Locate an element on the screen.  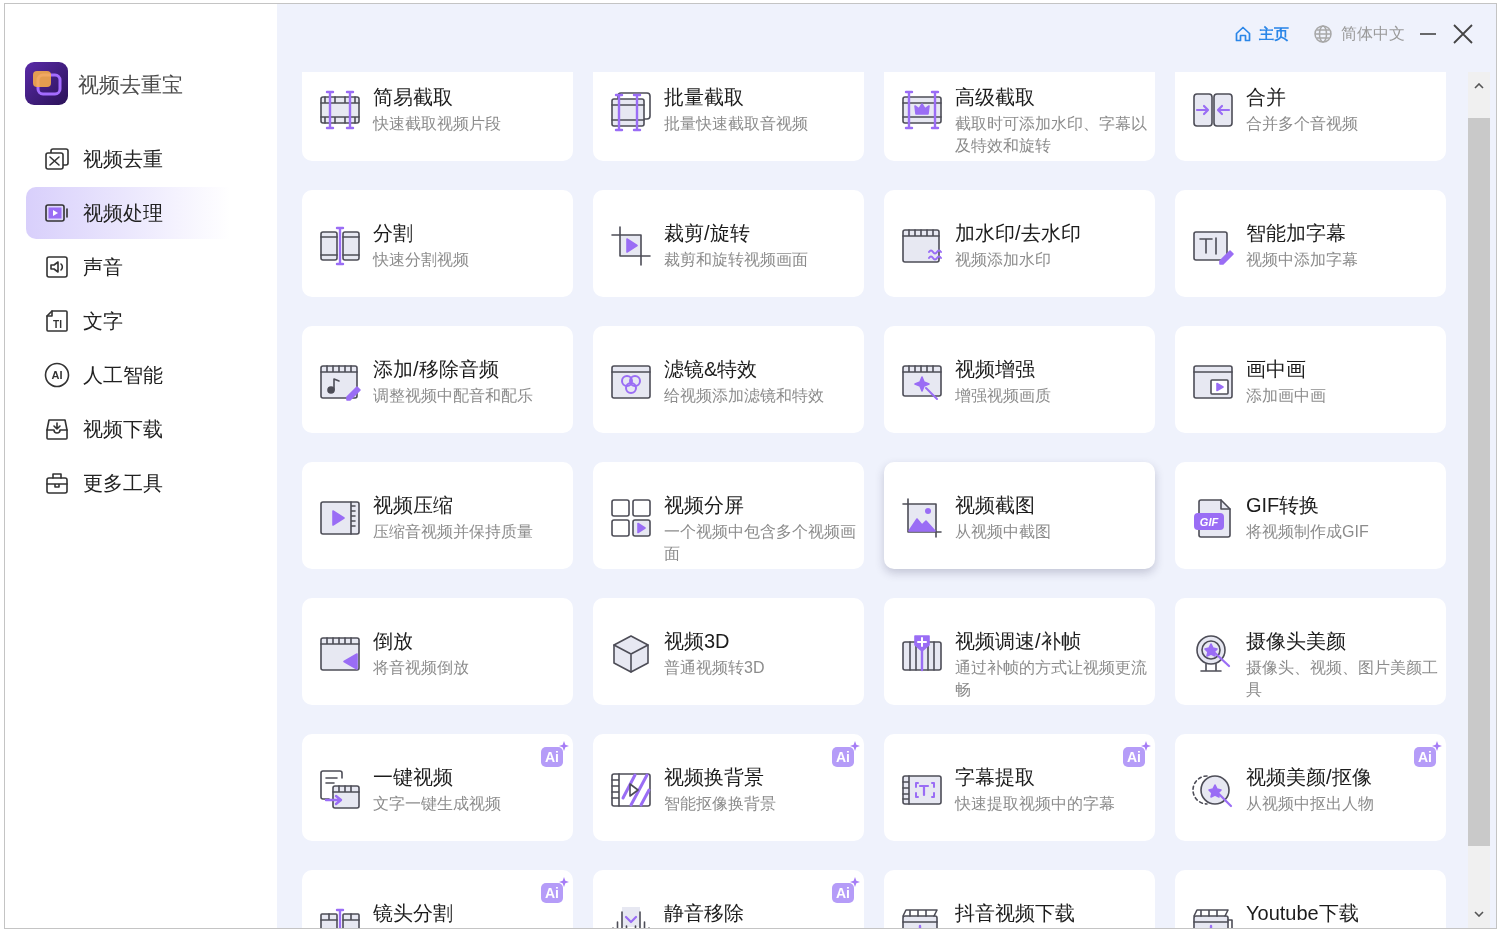
tool-card: 一键视频 文字一键生成视频 Ai is located at coordinates (437, 787).